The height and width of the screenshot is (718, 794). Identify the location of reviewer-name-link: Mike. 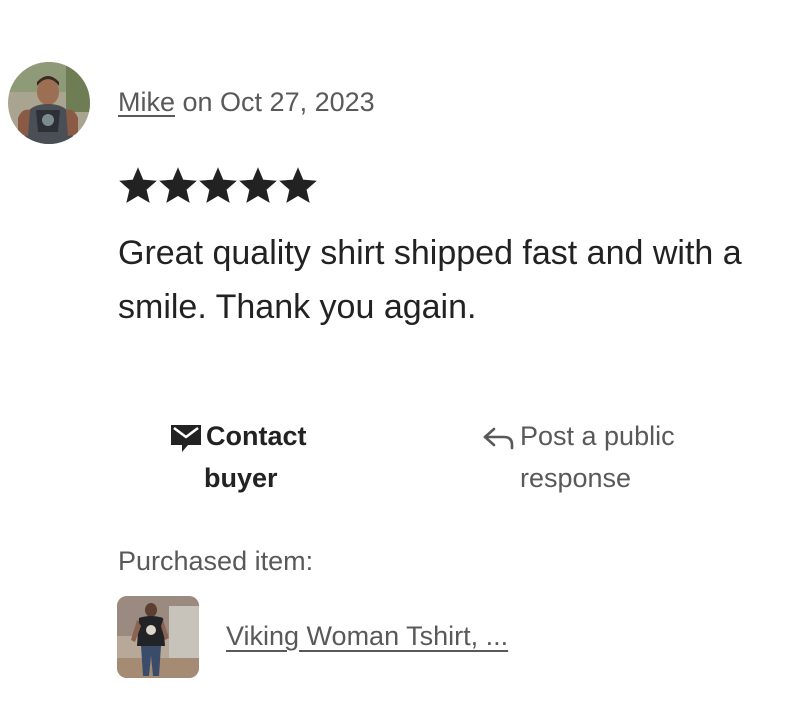
(146, 102).